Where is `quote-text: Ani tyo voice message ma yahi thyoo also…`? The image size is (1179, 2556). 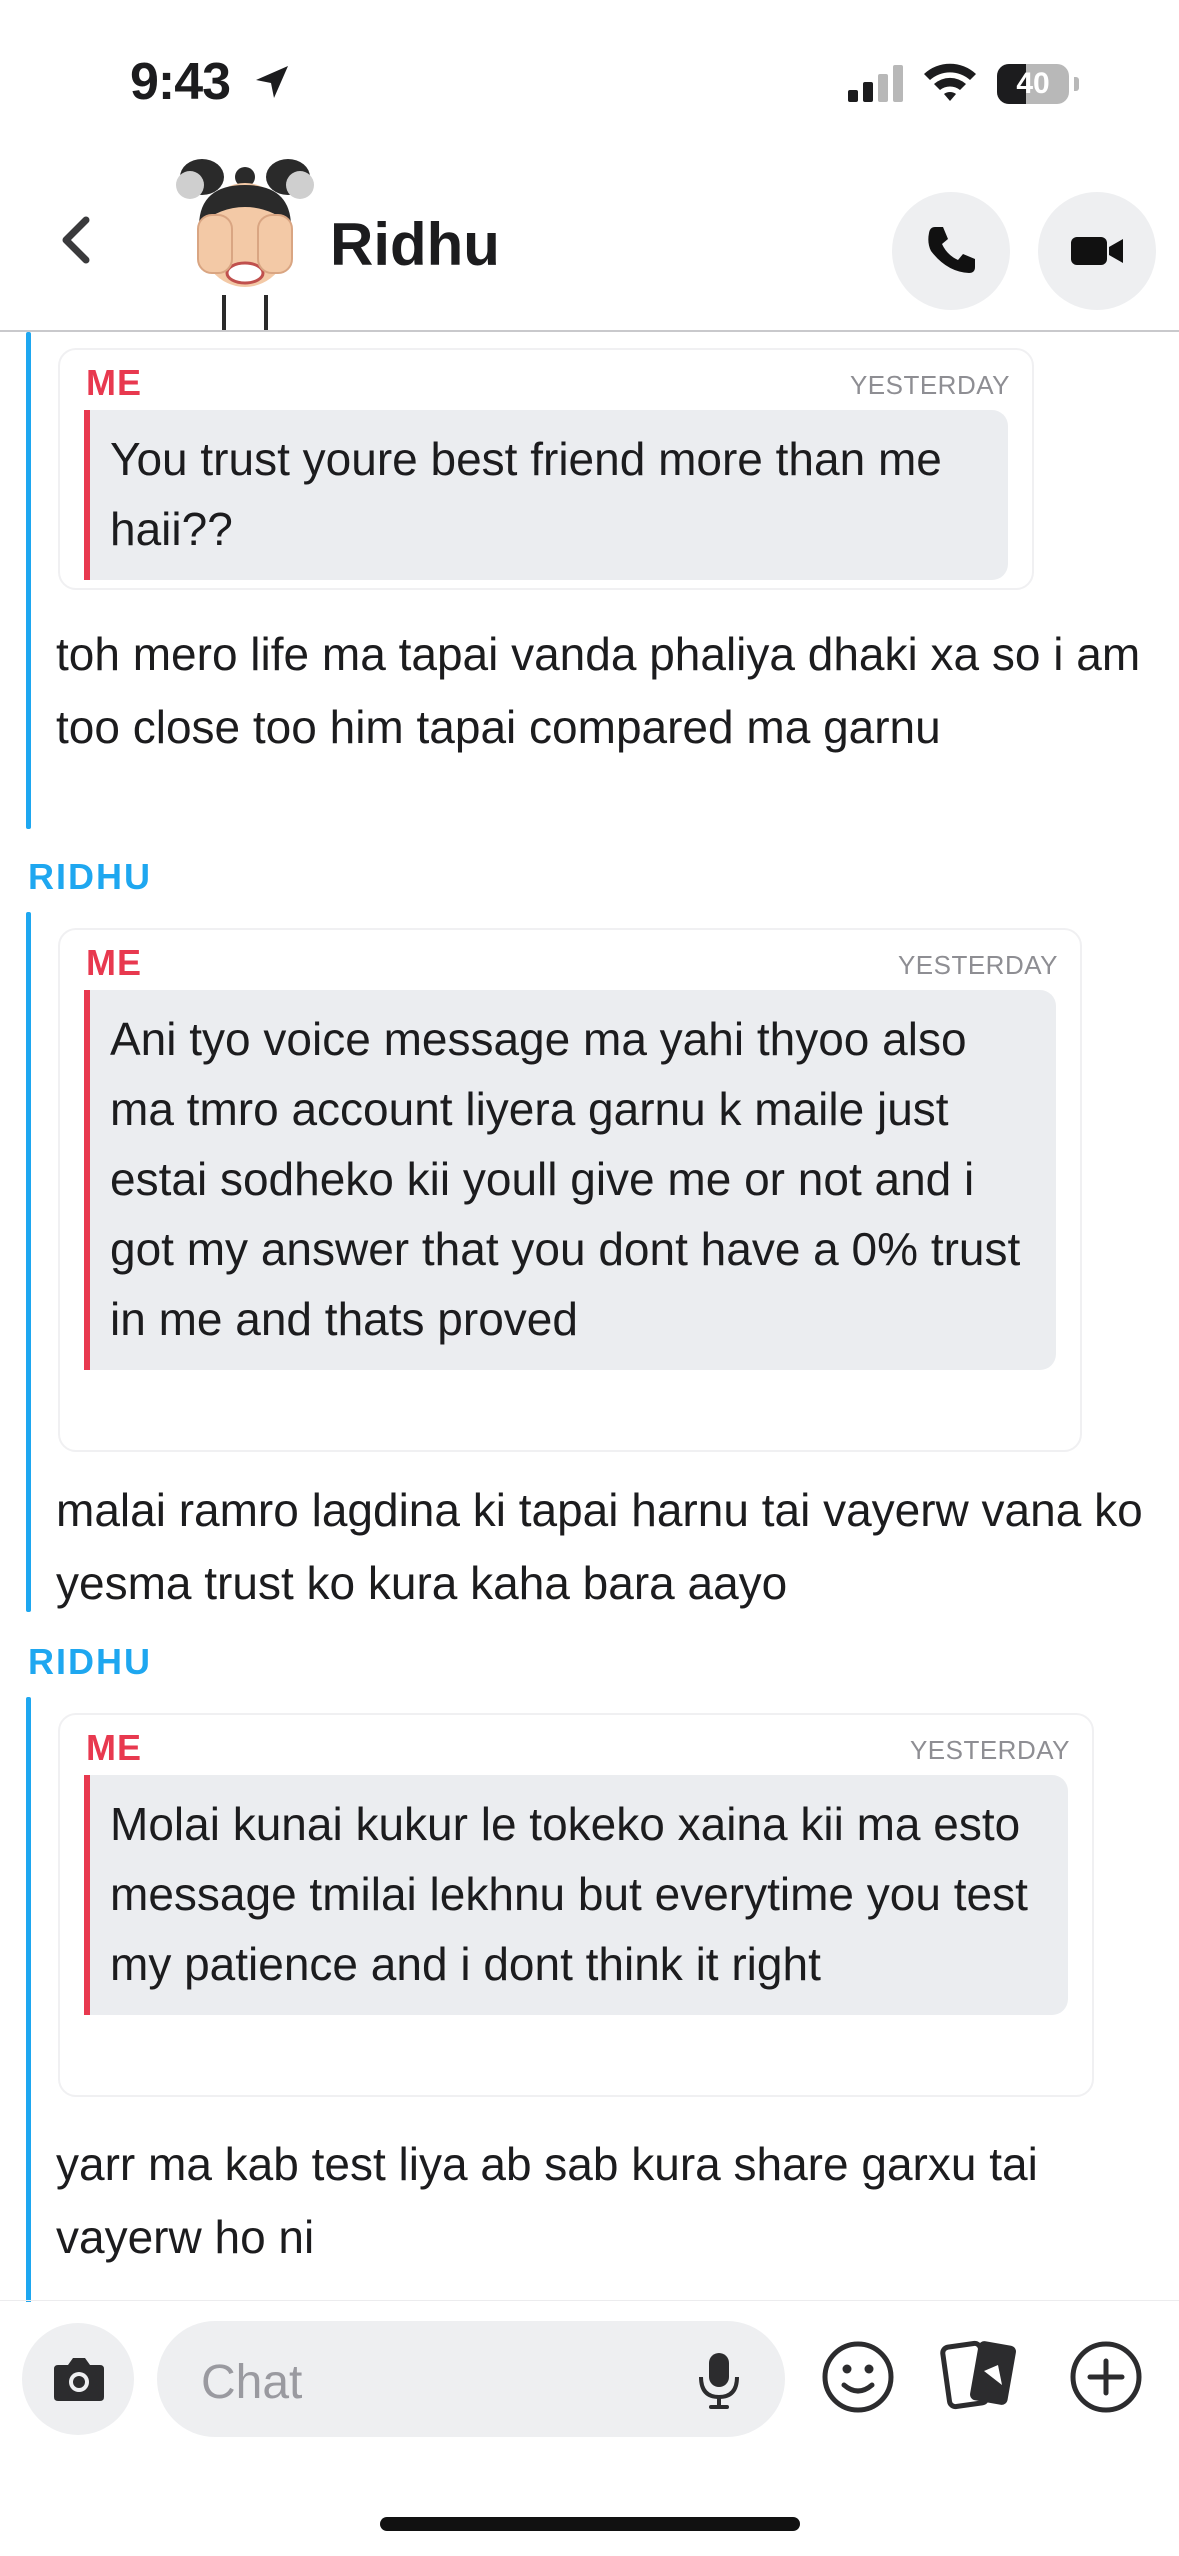
quote-text: Ani tyo voice message ma yahi thyoo also… is located at coordinates (570, 1180).